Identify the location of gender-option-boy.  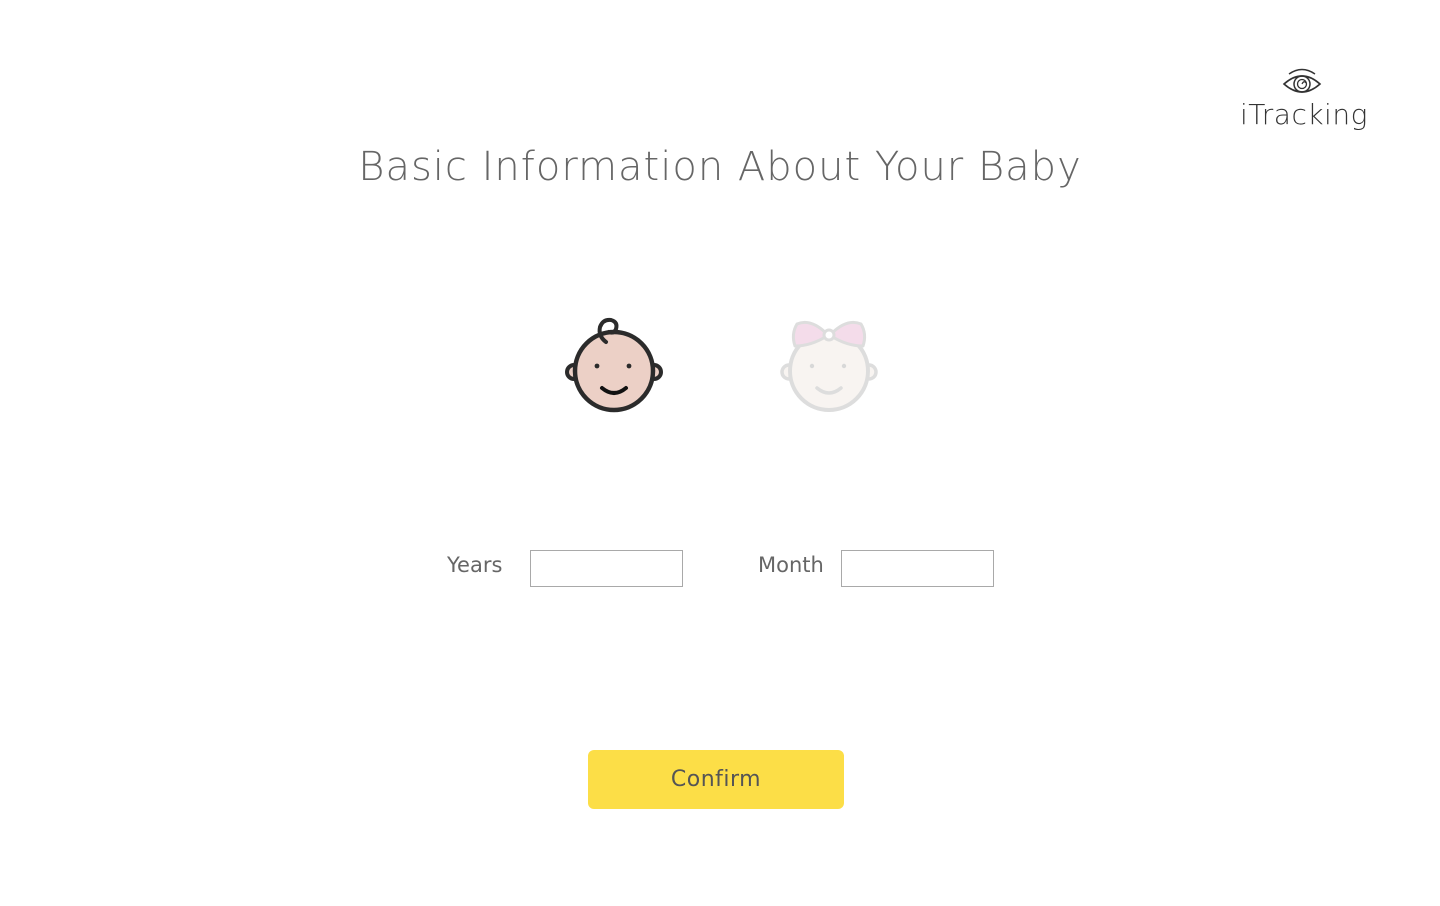
(614, 365).